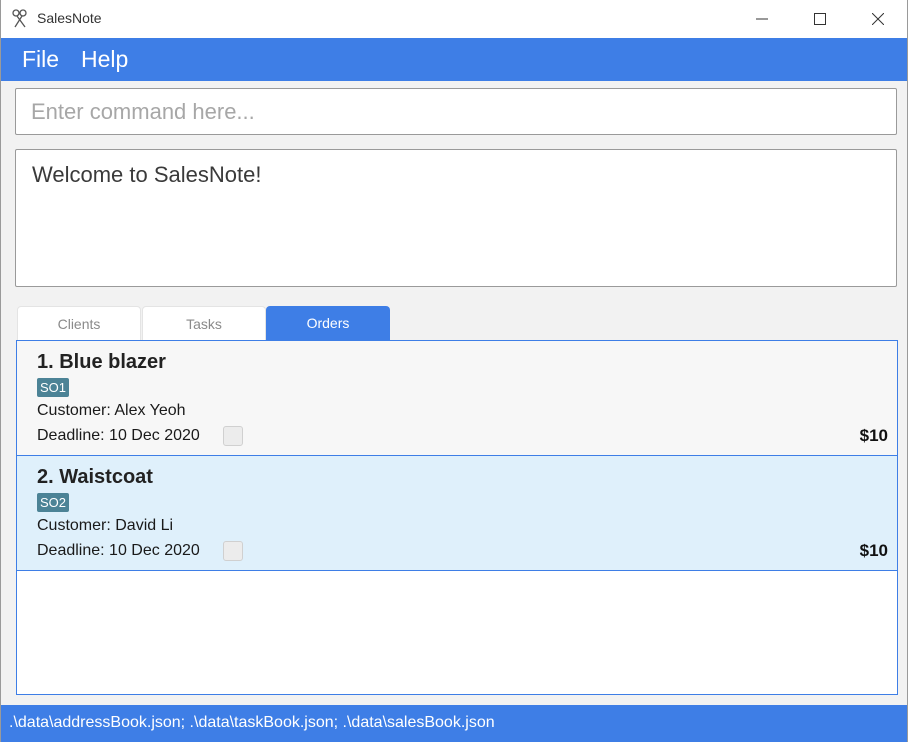 This screenshot has height=742, width=908. What do you see at coordinates (105, 525) in the screenshot?
I see `order-customer: Customer: David Li` at bounding box center [105, 525].